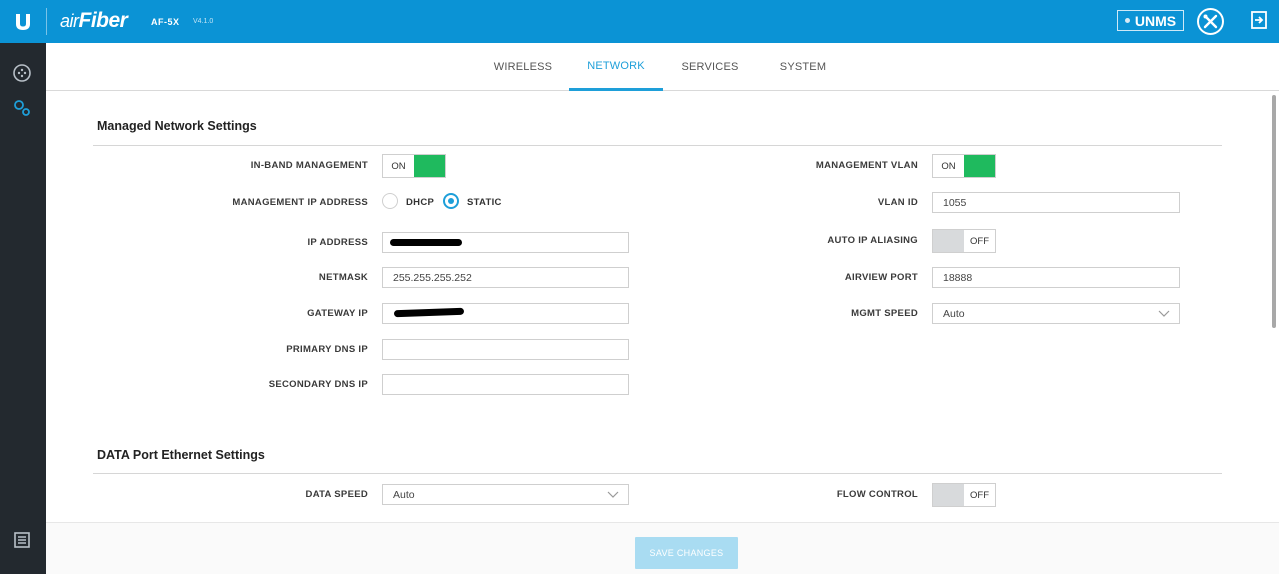 This screenshot has width=1279, height=574. Describe the element at coordinates (616, 67) in the screenshot. I see `tab-network: NETWORK` at that location.